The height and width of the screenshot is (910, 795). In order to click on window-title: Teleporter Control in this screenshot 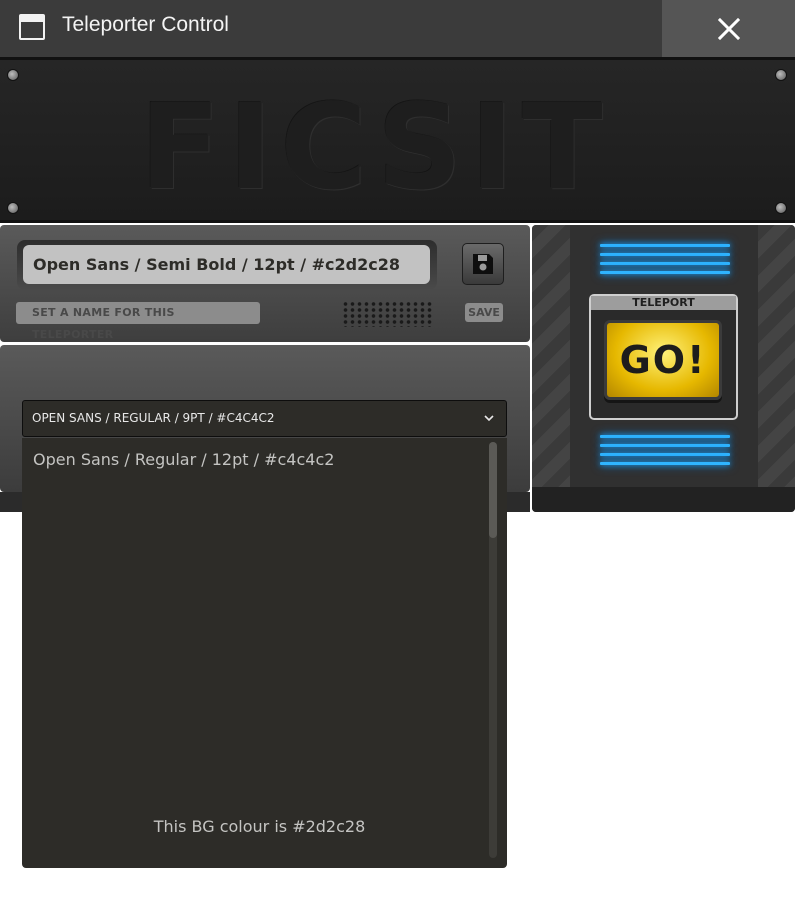, I will do `click(145, 24)`.